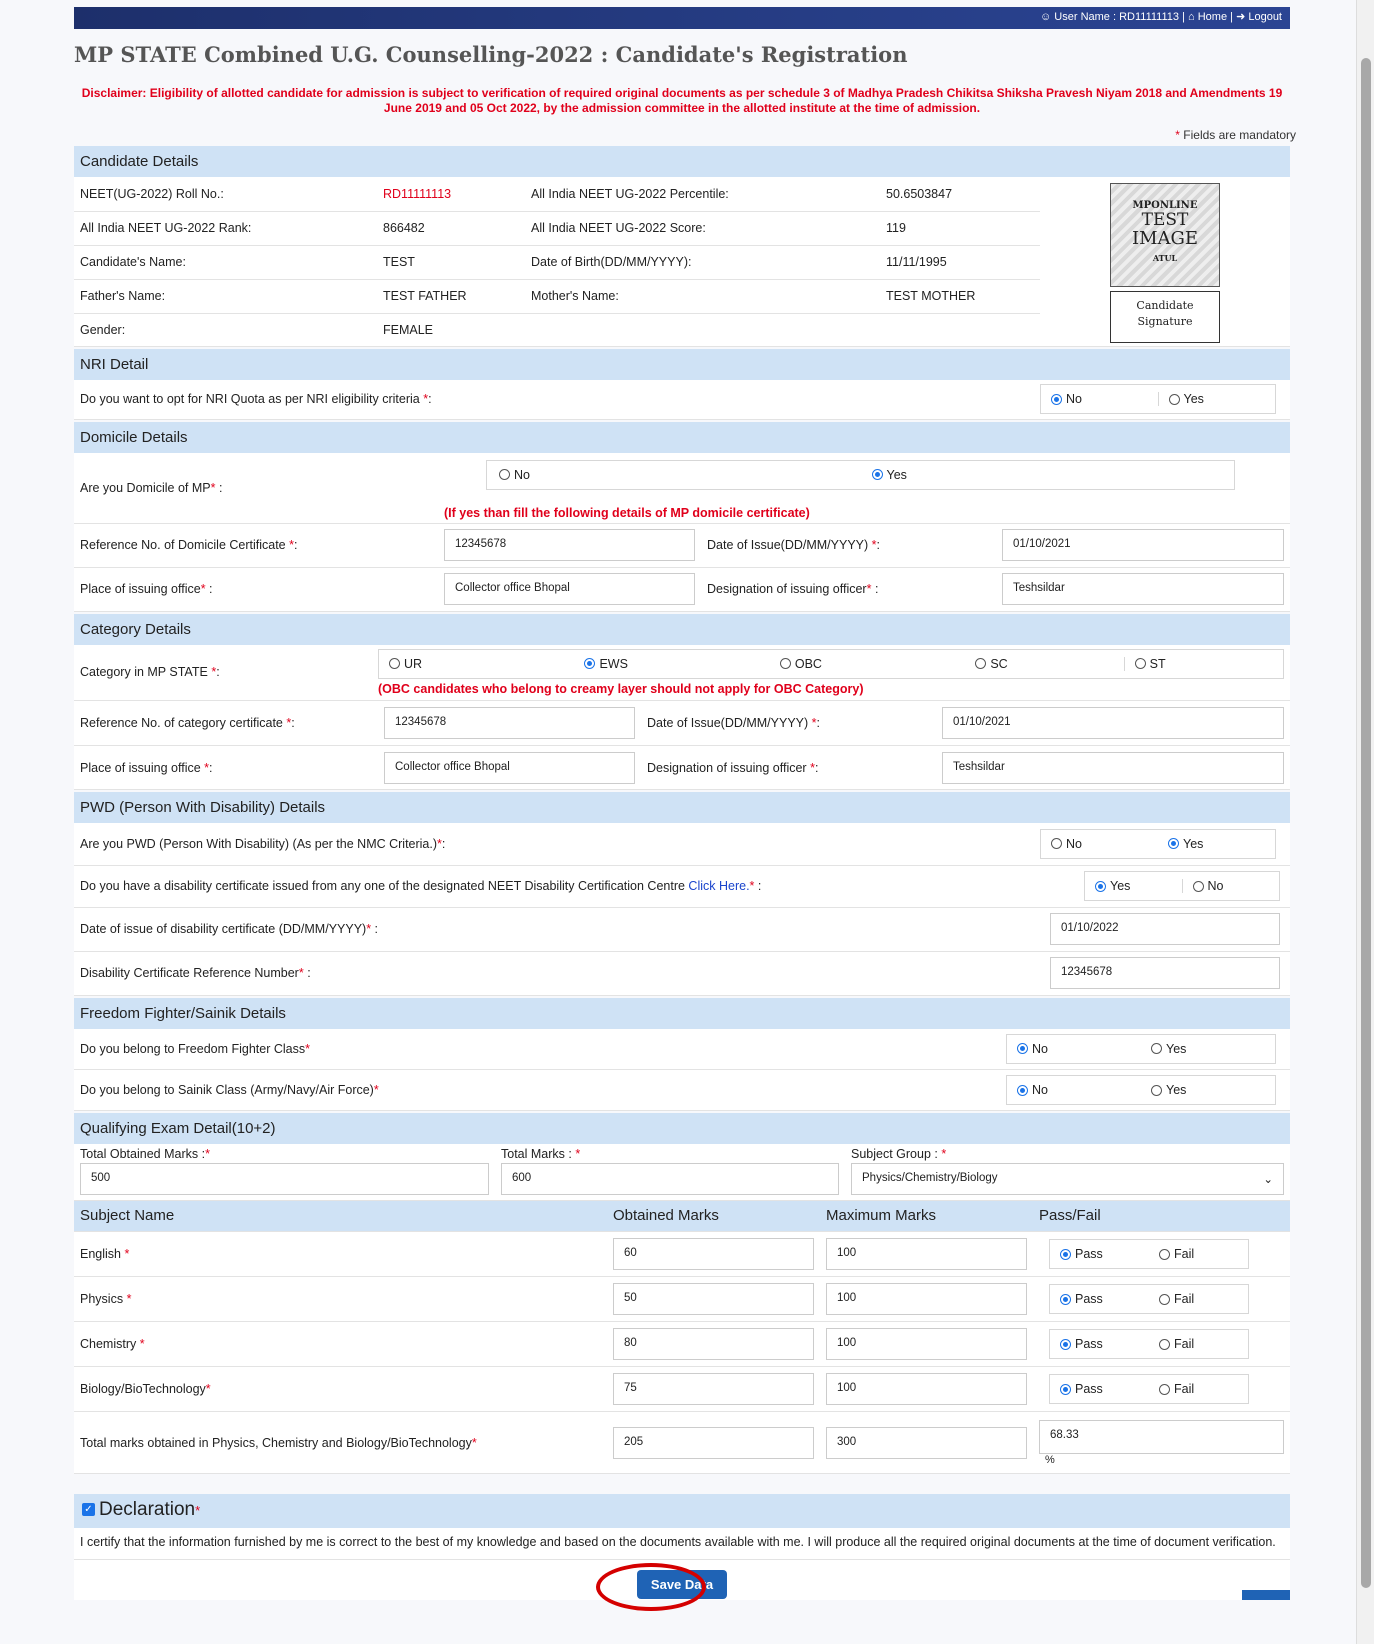 Image resolution: width=1374 pixels, height=1644 pixels. I want to click on qualifying-section-heading: Qualifying Exam Detail(10+2), so click(682, 1128).